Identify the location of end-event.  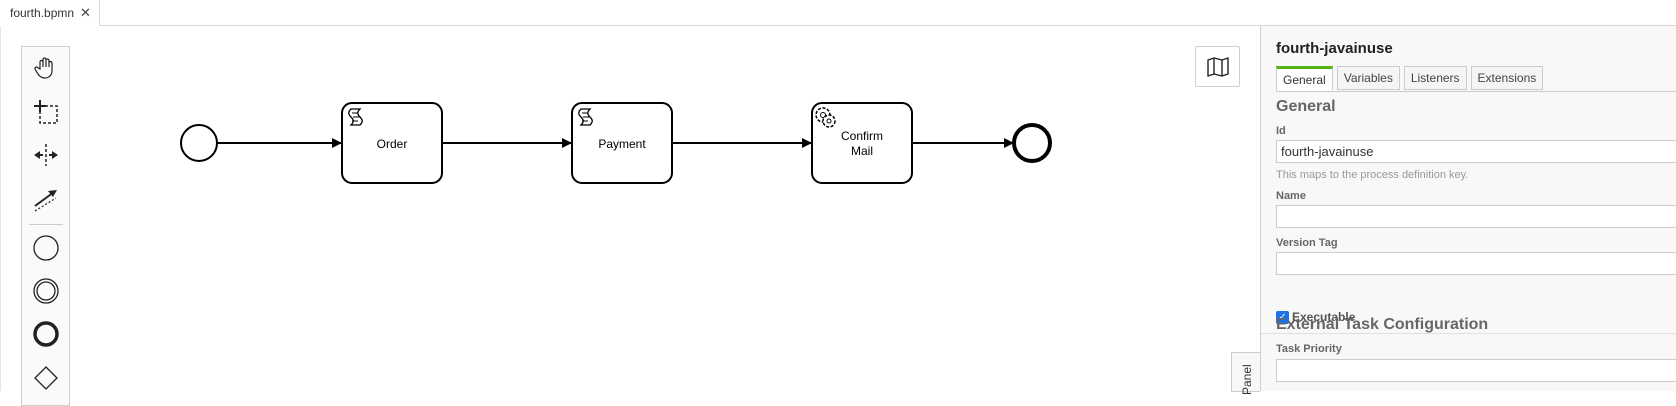
(1032, 143).